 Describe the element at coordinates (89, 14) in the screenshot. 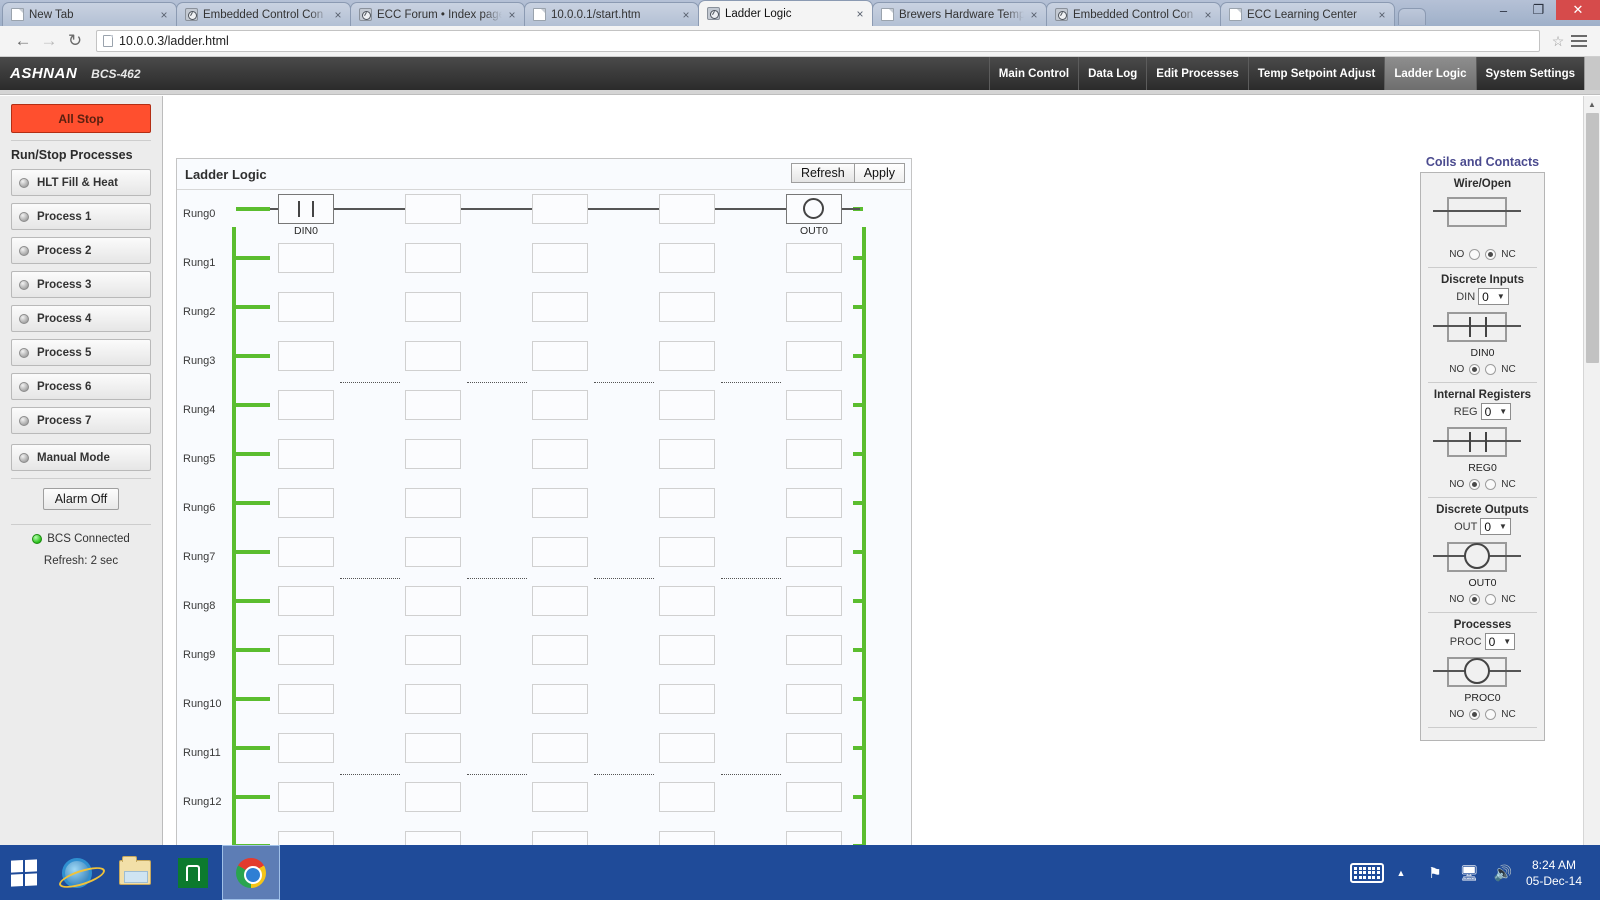

I see `browser-tab-0: New Tab ×` at that location.